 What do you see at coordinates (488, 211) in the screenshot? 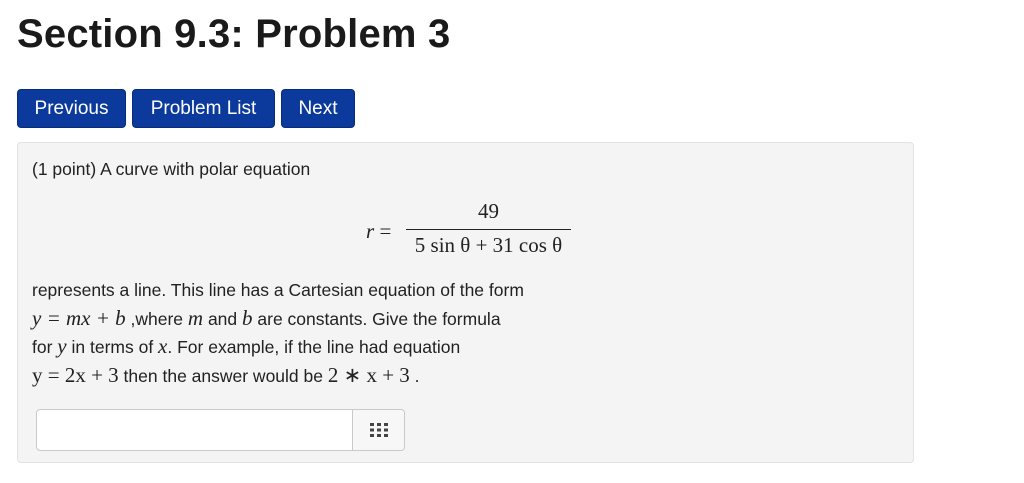
I see `equation-numerator: 49` at bounding box center [488, 211].